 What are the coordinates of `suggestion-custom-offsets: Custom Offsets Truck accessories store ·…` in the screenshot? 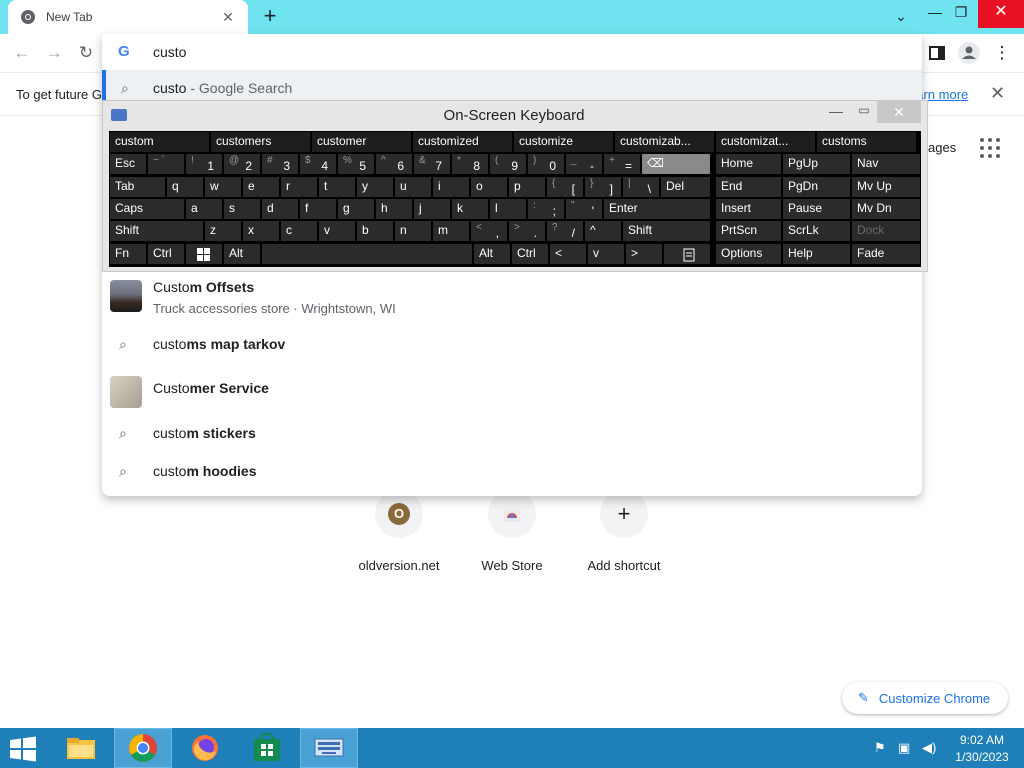 It's located at (512, 298).